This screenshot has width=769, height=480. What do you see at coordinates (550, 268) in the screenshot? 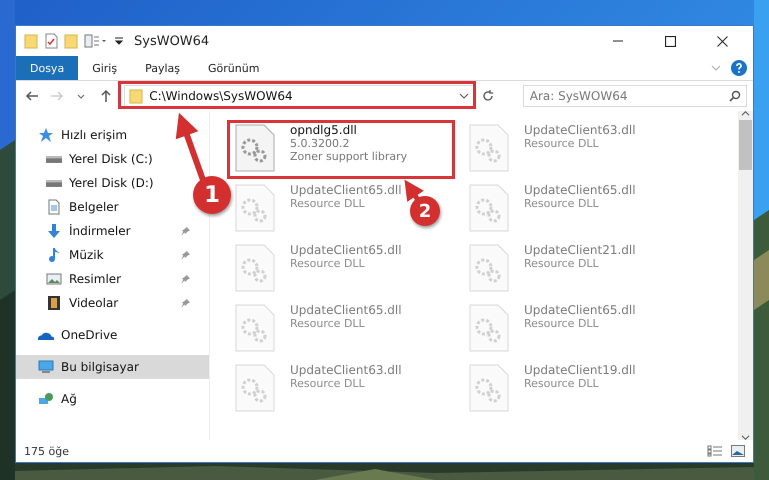
I see `file-item: UpdateClient21.dll Resource DLL` at bounding box center [550, 268].